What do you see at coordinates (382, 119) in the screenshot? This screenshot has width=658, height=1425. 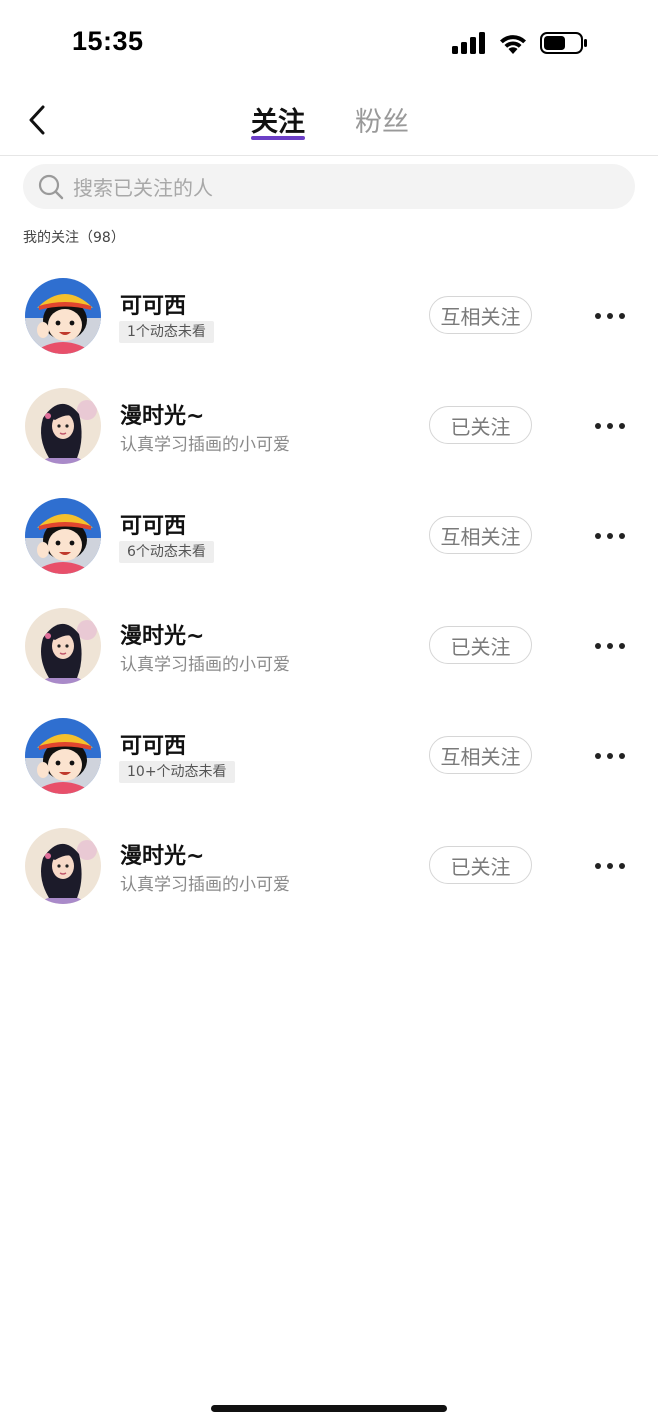 I see `tab-fans: 粉丝` at bounding box center [382, 119].